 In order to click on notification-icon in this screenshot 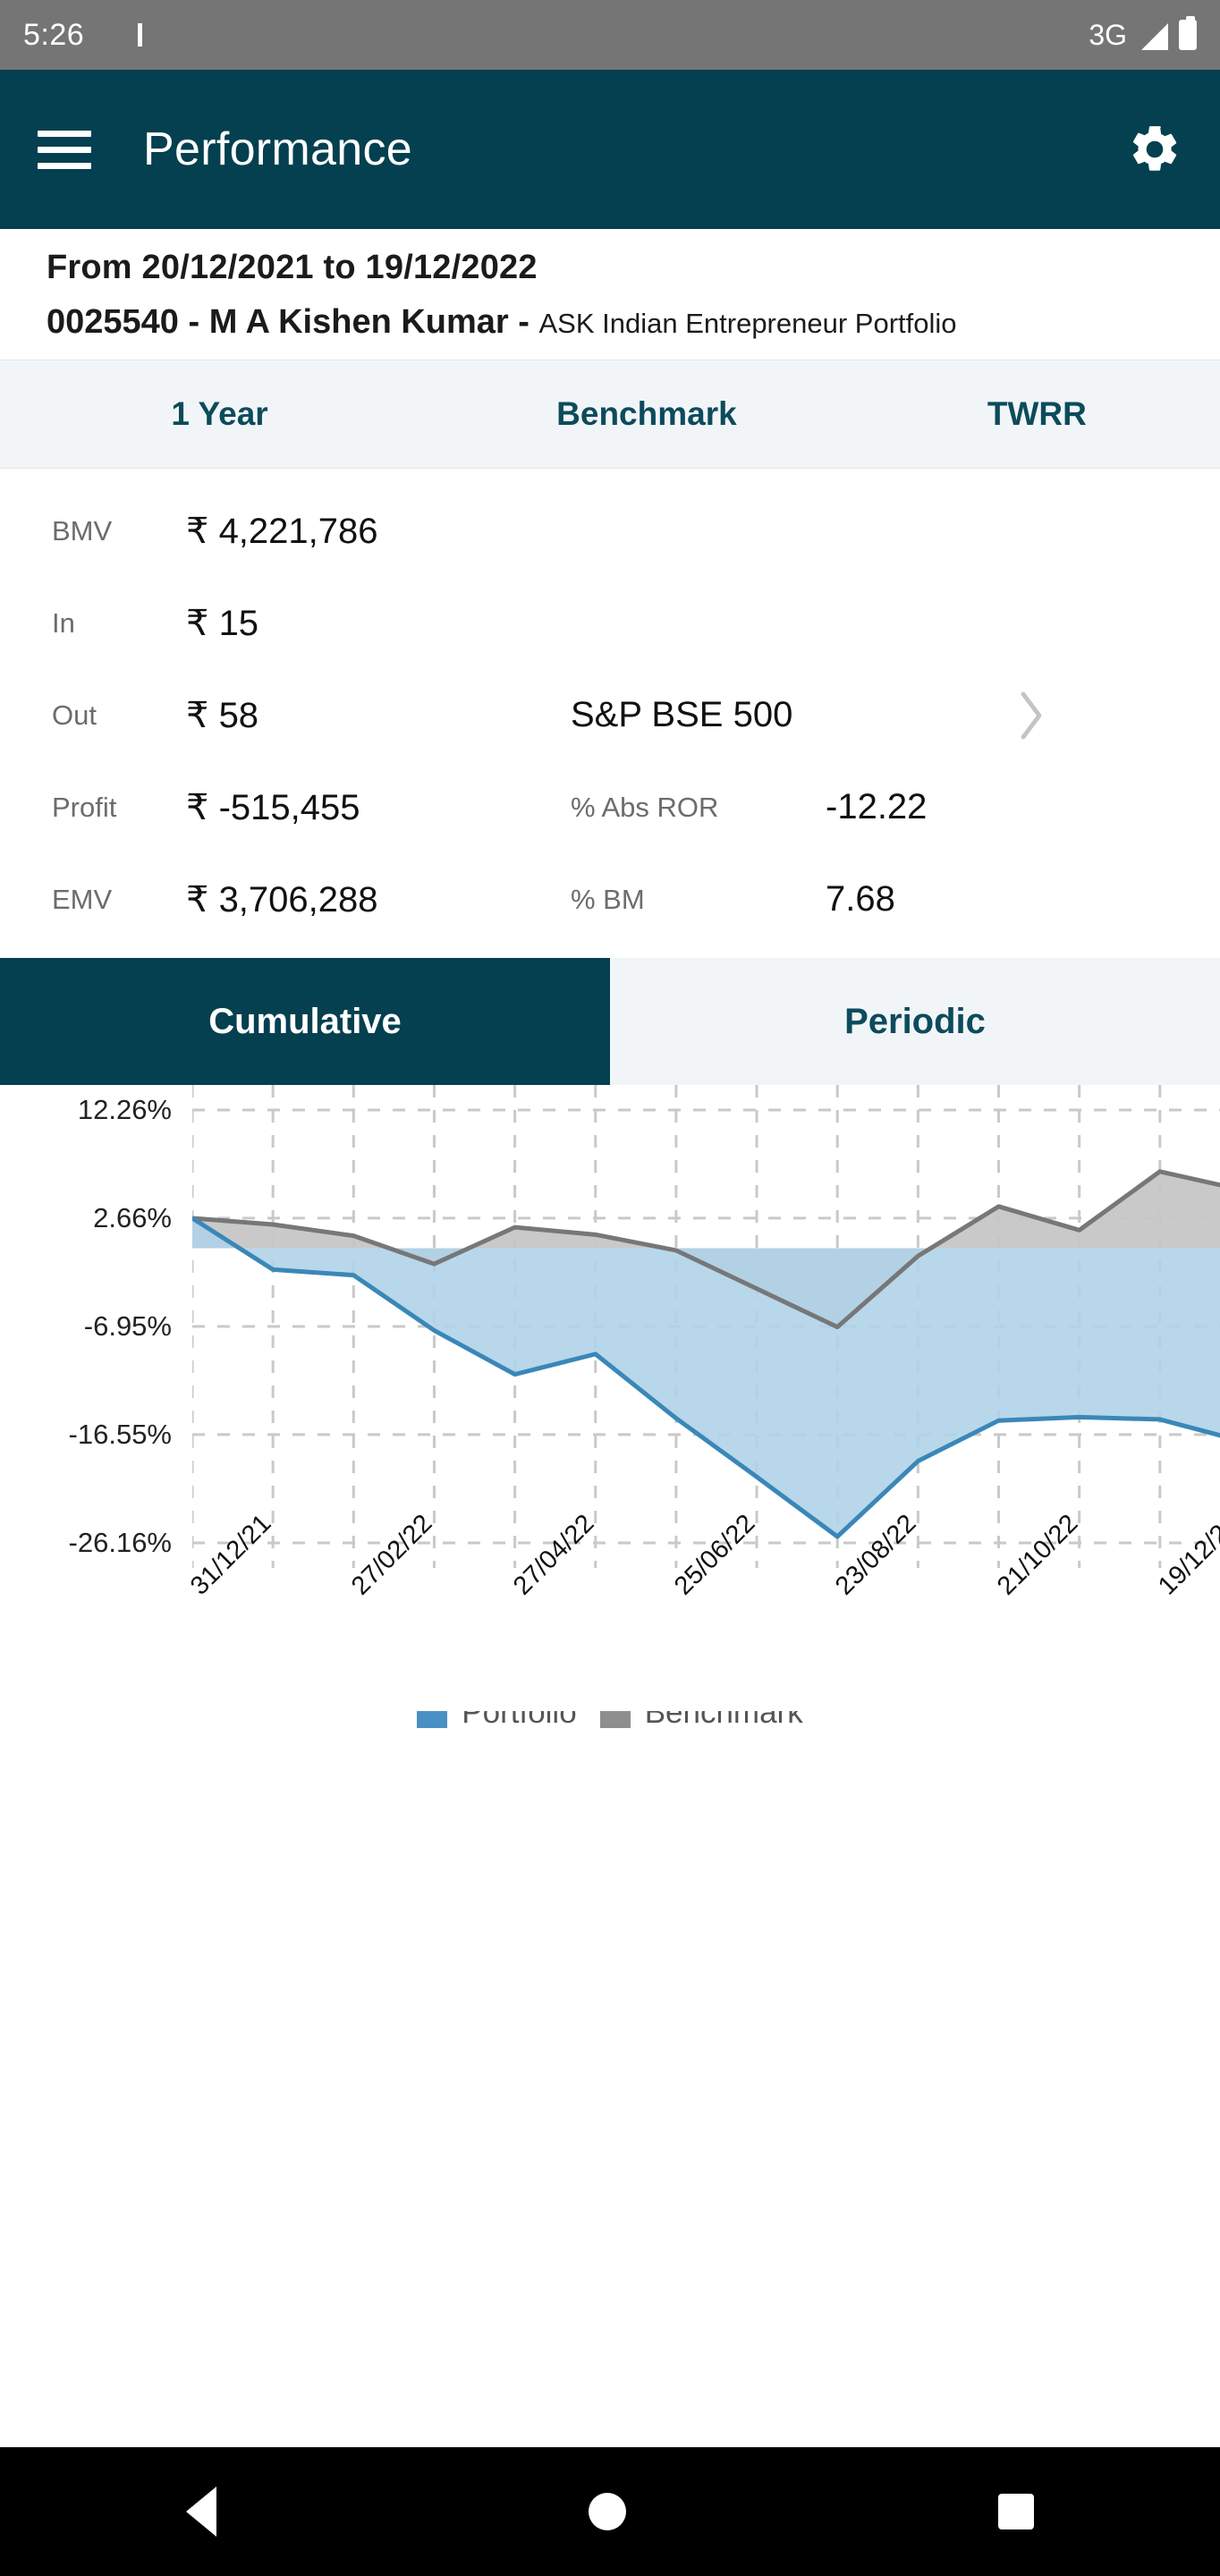, I will do `click(118, 34)`.